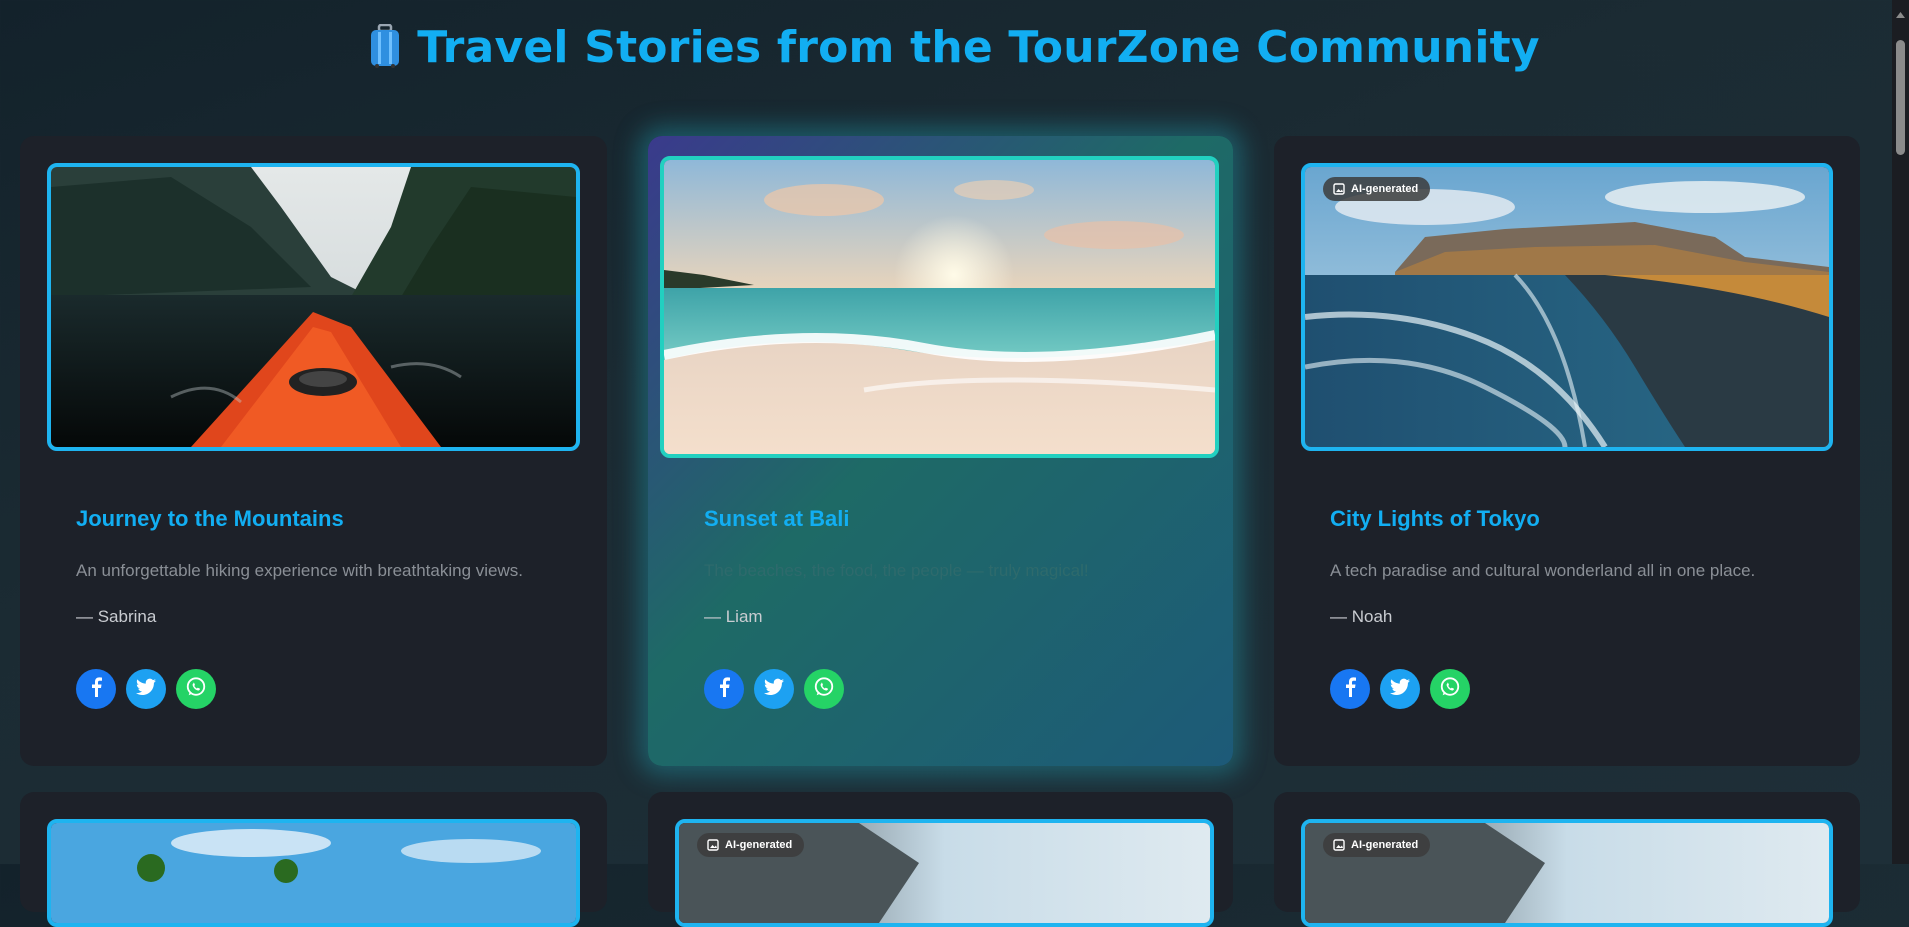  Describe the element at coordinates (733, 616) in the screenshot. I see `story-author: — Liam` at that location.